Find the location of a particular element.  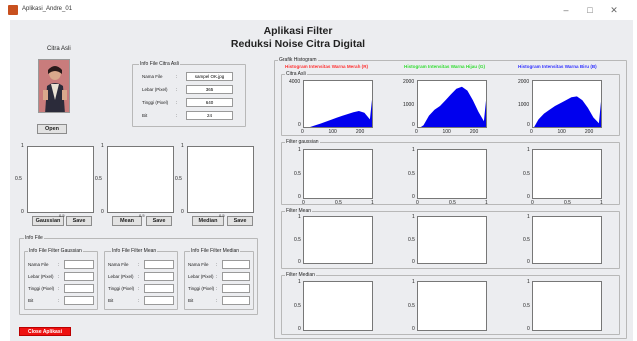

hist-axes-green-row0 is located at coordinates (452, 104).